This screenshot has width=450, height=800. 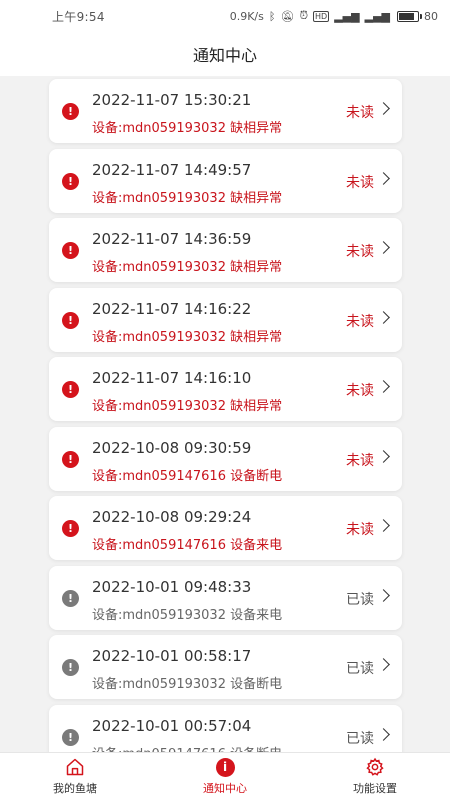 I want to click on home-icon, so click(x=75, y=767).